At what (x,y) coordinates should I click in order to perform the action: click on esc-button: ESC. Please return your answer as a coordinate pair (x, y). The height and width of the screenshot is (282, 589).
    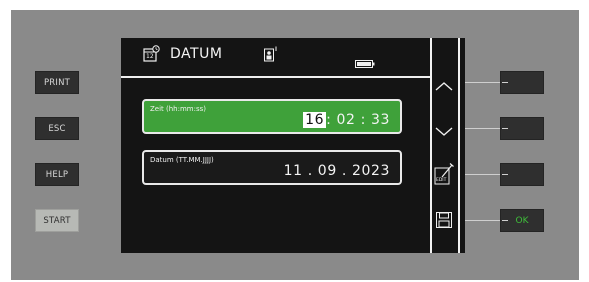
    Looking at the image, I should click on (57, 128).